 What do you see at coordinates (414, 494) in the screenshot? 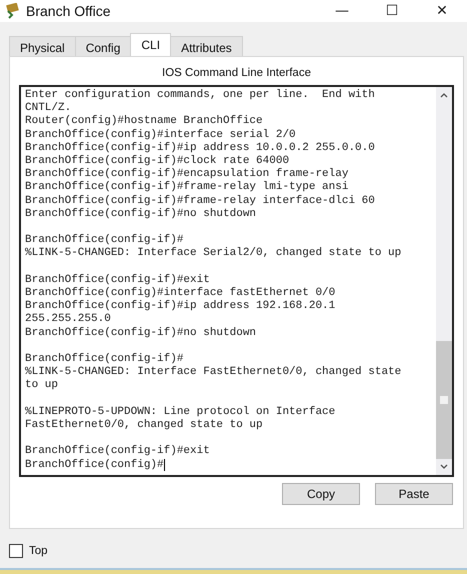
I see `paste-button: Paste` at bounding box center [414, 494].